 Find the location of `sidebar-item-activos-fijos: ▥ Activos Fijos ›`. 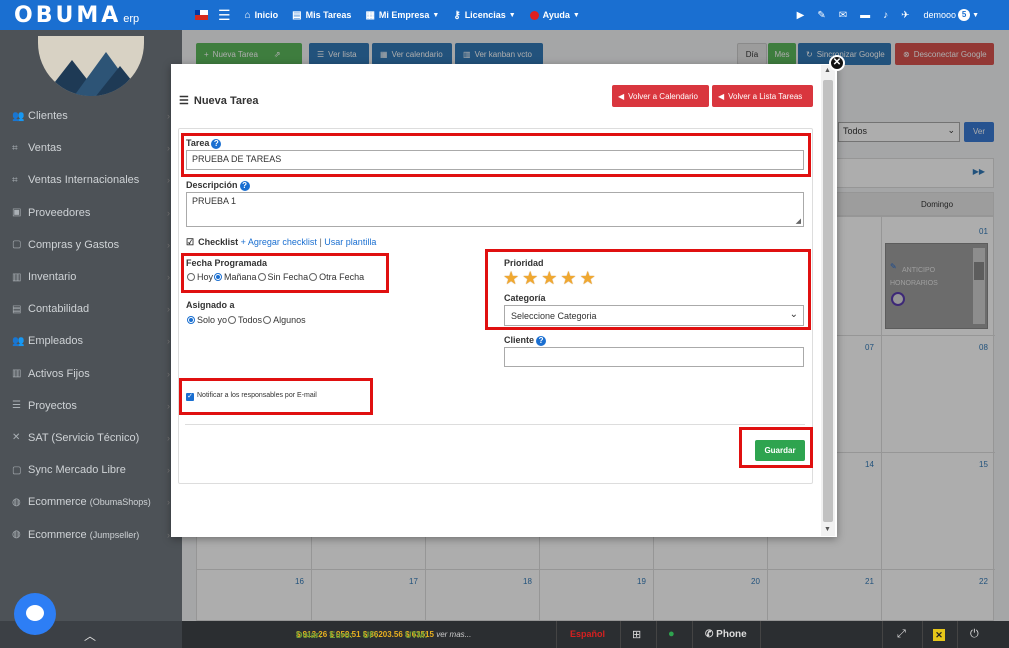

sidebar-item-activos-fijos: ▥ Activos Fijos › is located at coordinates (91, 374).